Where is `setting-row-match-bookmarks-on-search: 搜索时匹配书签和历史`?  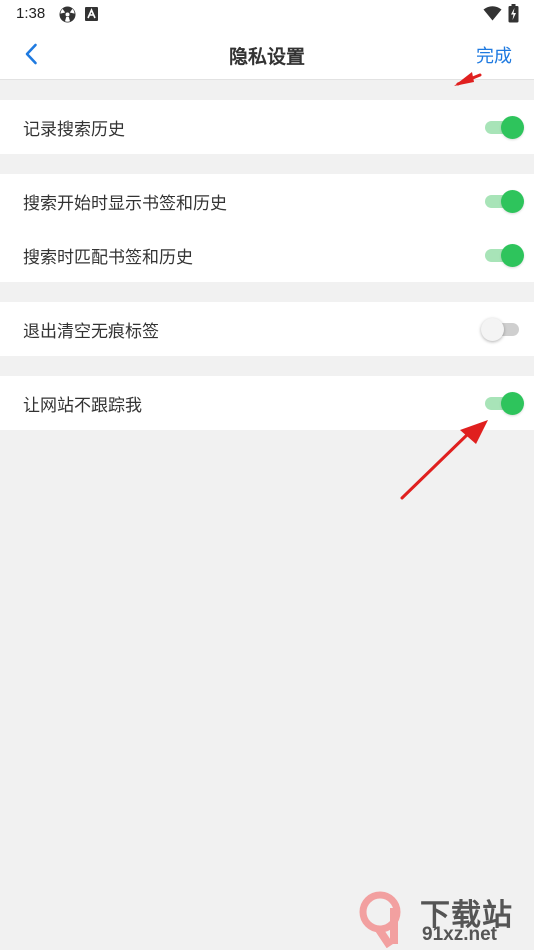
setting-row-match-bookmarks-on-search: 搜索时匹配书签和历史 is located at coordinates (267, 255).